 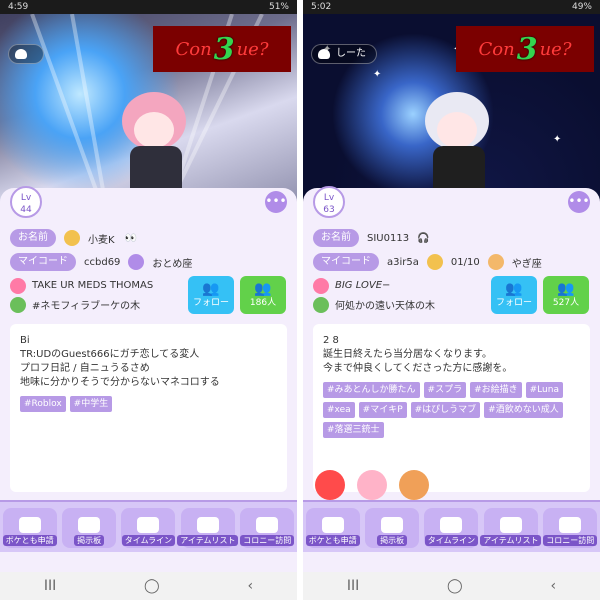 I want to click on banner-number: 3, so click(x=224, y=49).